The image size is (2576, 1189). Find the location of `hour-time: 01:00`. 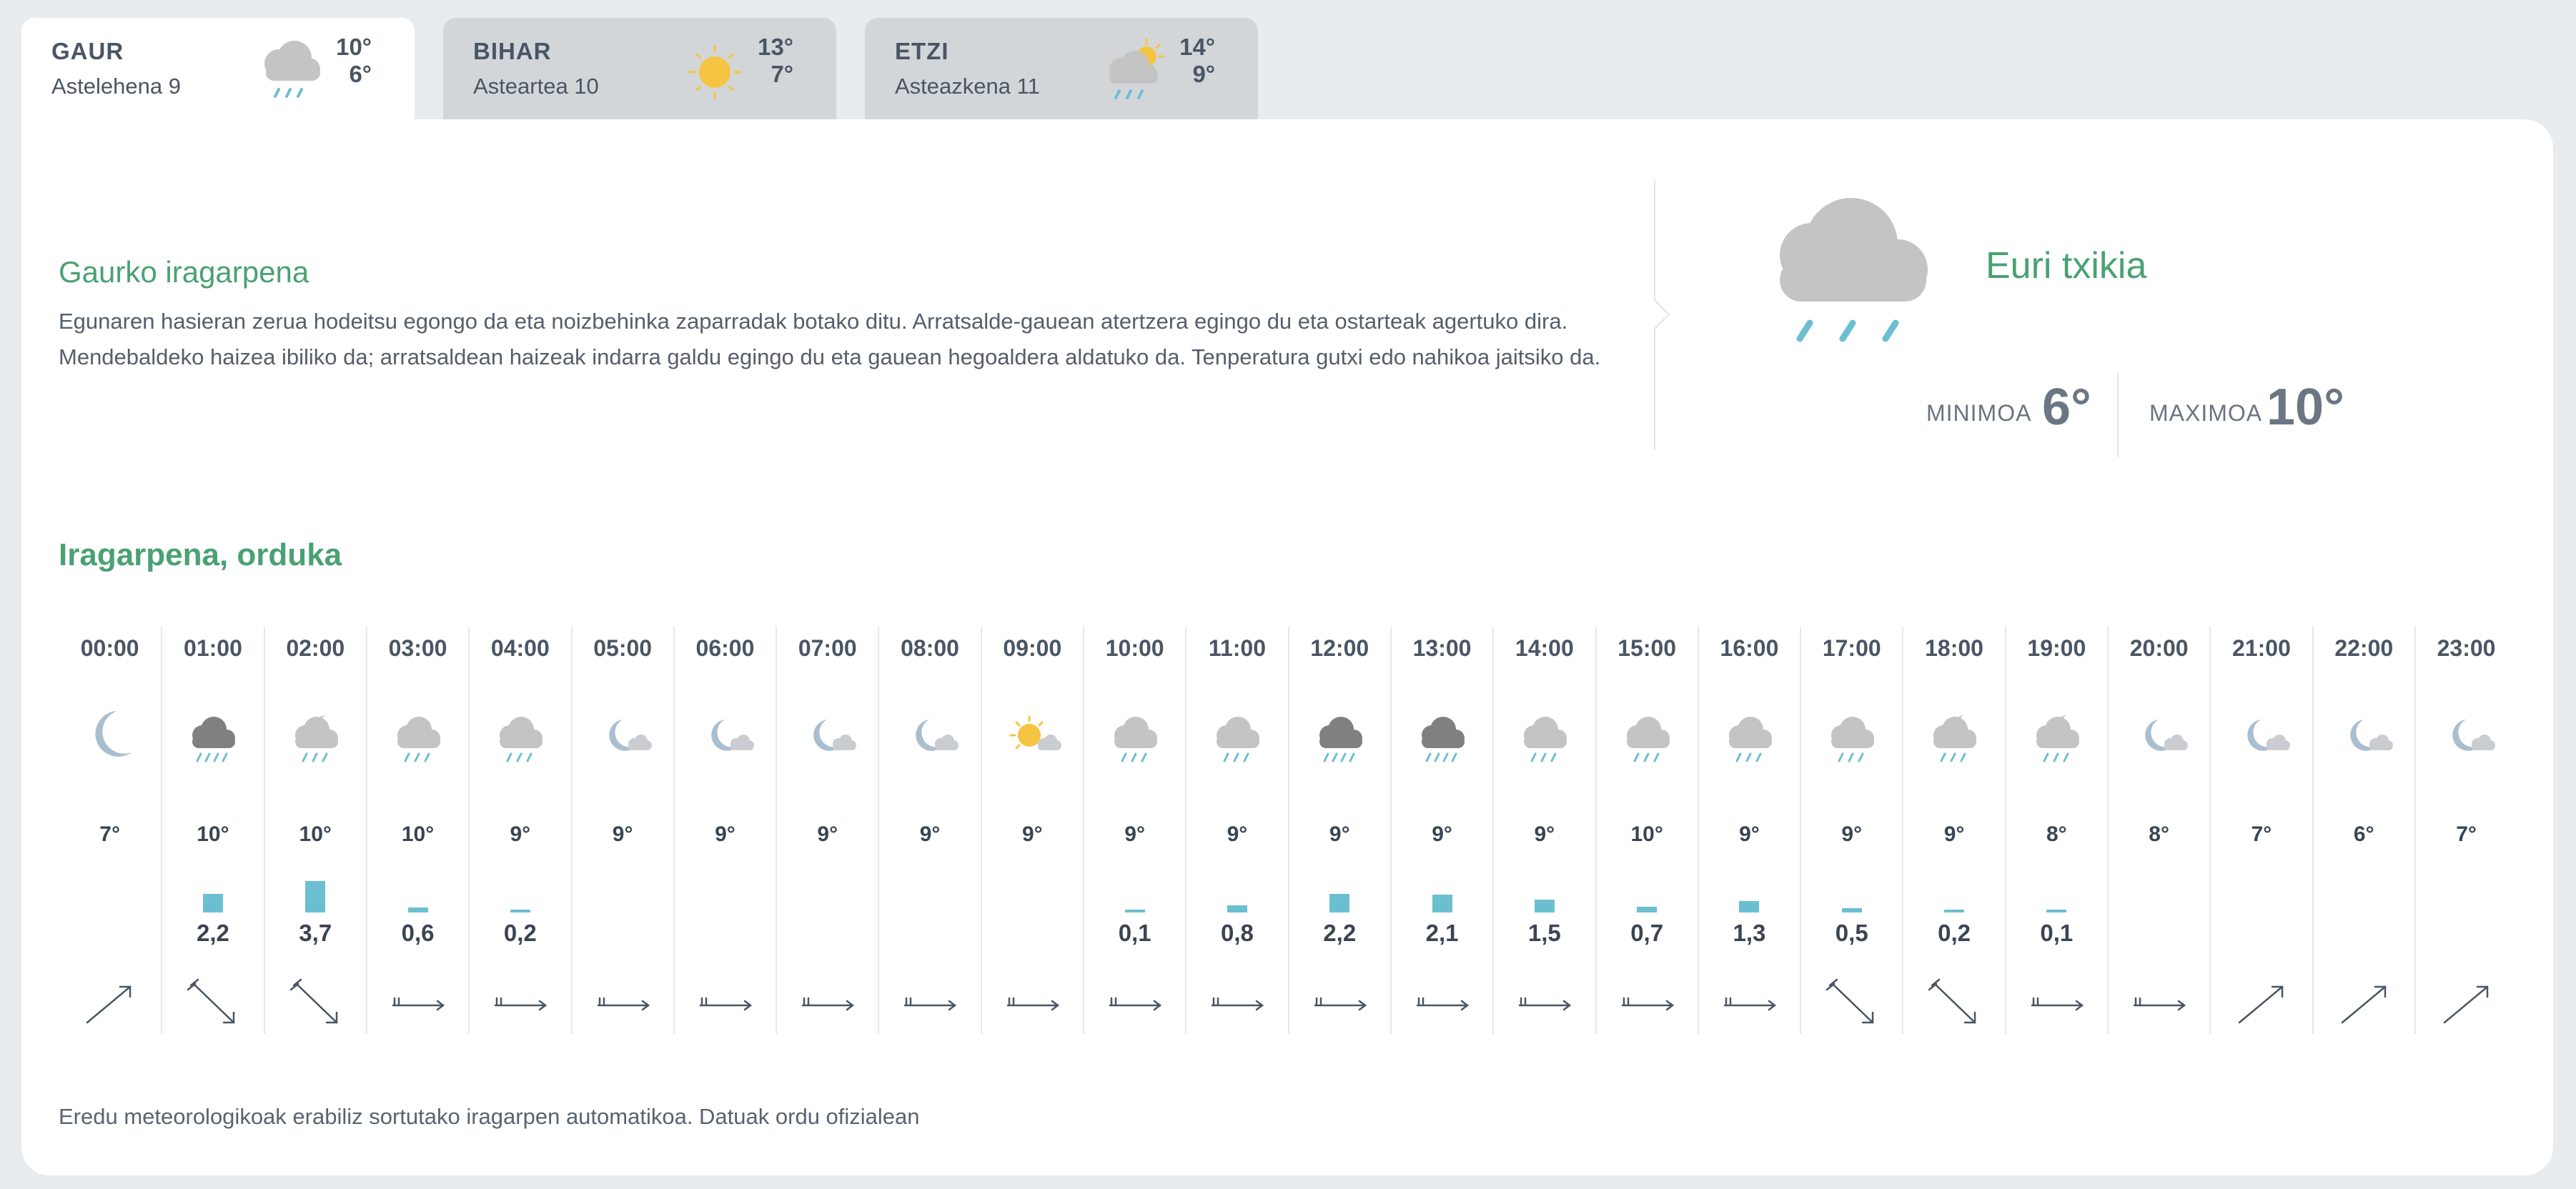

hour-time: 01:00 is located at coordinates (213, 648).